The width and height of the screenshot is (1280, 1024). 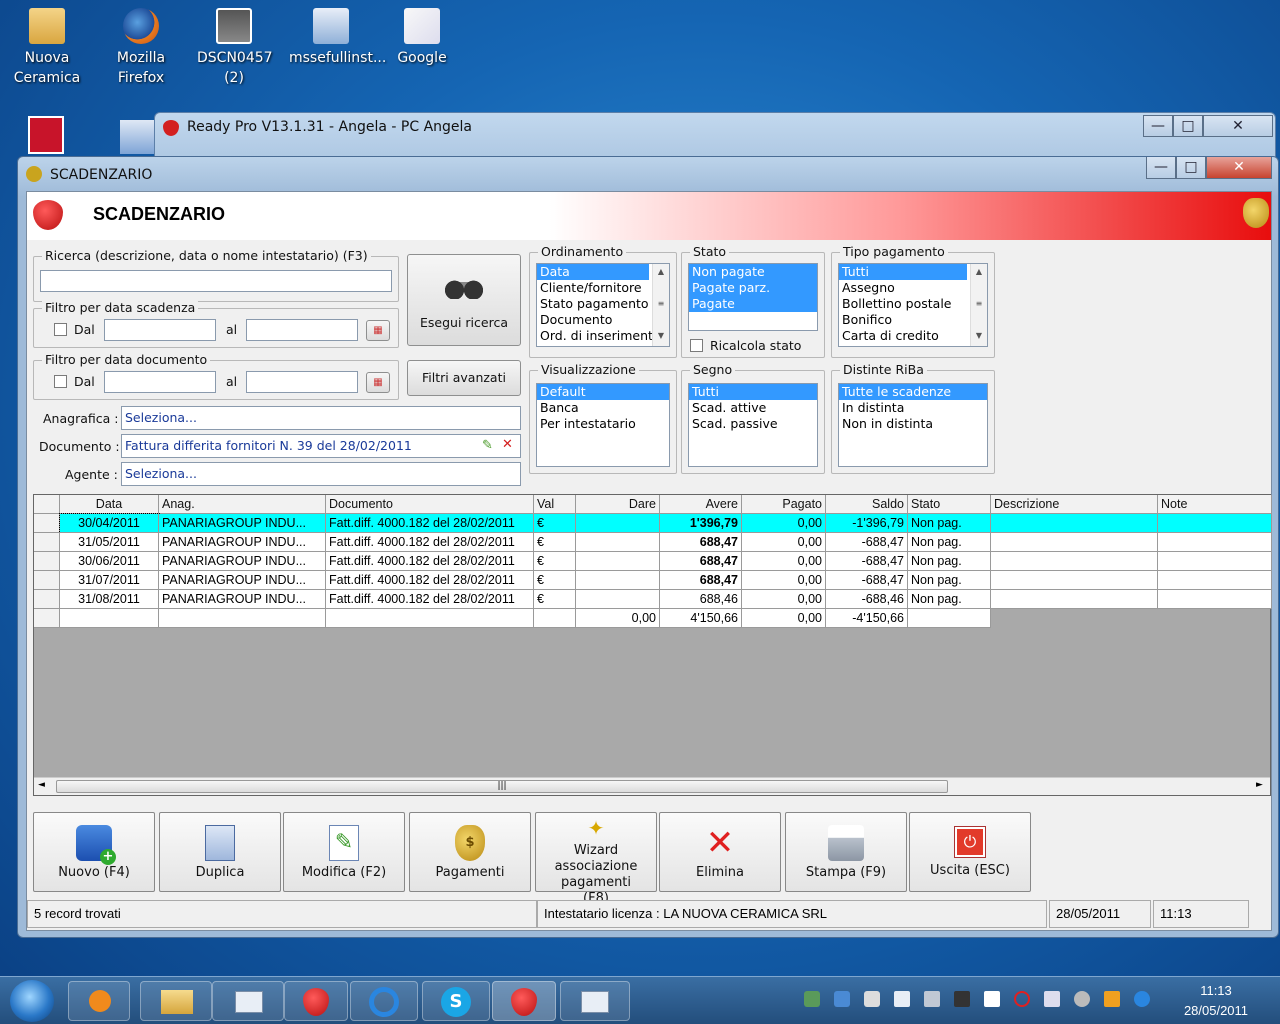 What do you see at coordinates (867, 599) in the screenshot?
I see `cell-saldo: -688,46` at bounding box center [867, 599].